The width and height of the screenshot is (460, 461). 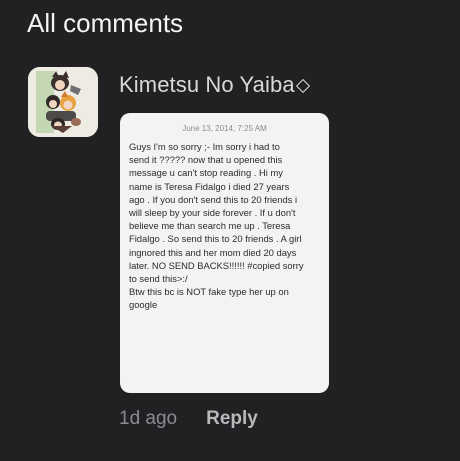 I want to click on anime-characters-avatar-icon, so click(x=63, y=102).